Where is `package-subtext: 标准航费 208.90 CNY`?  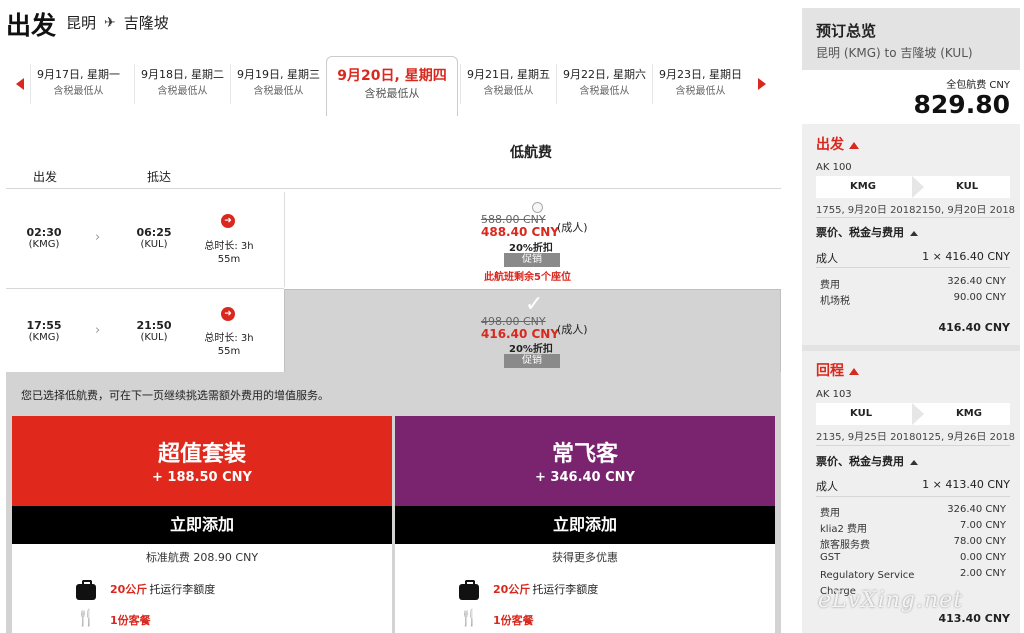 package-subtext: 标准航费 208.90 CNY is located at coordinates (202, 557).